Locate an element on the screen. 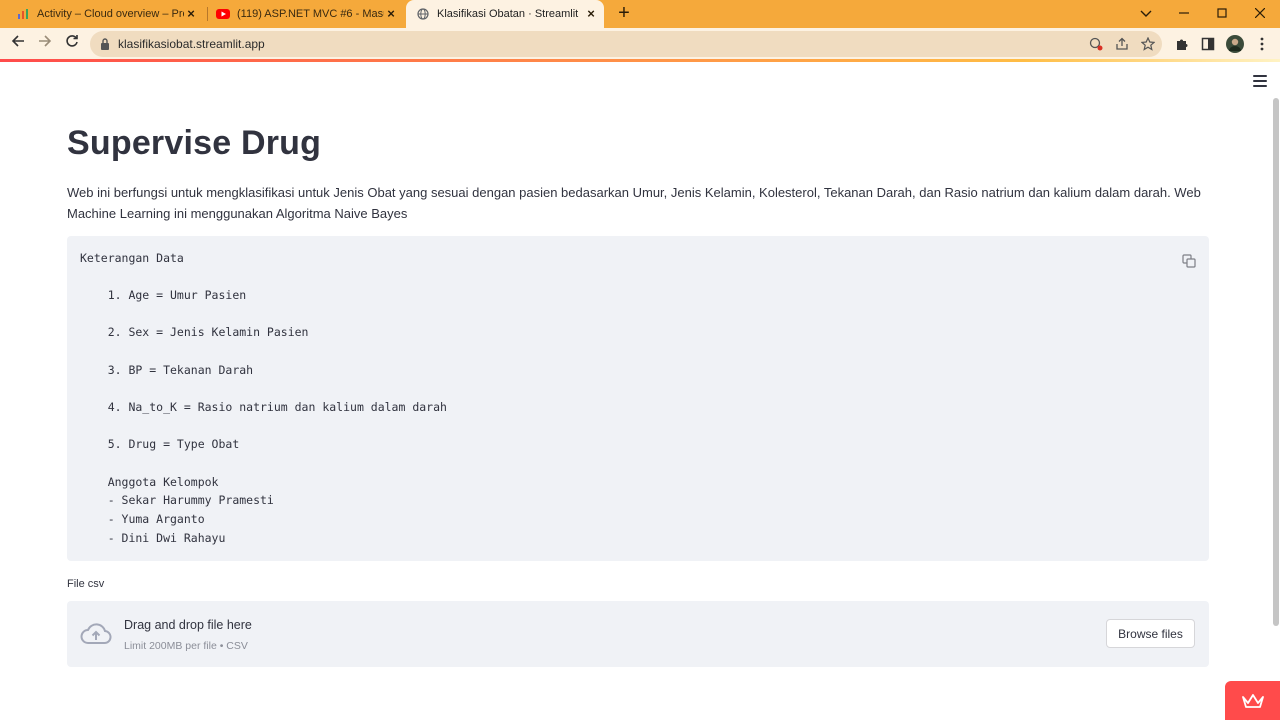 The image size is (1280, 720). window-close-icon is located at coordinates (1260, 14).